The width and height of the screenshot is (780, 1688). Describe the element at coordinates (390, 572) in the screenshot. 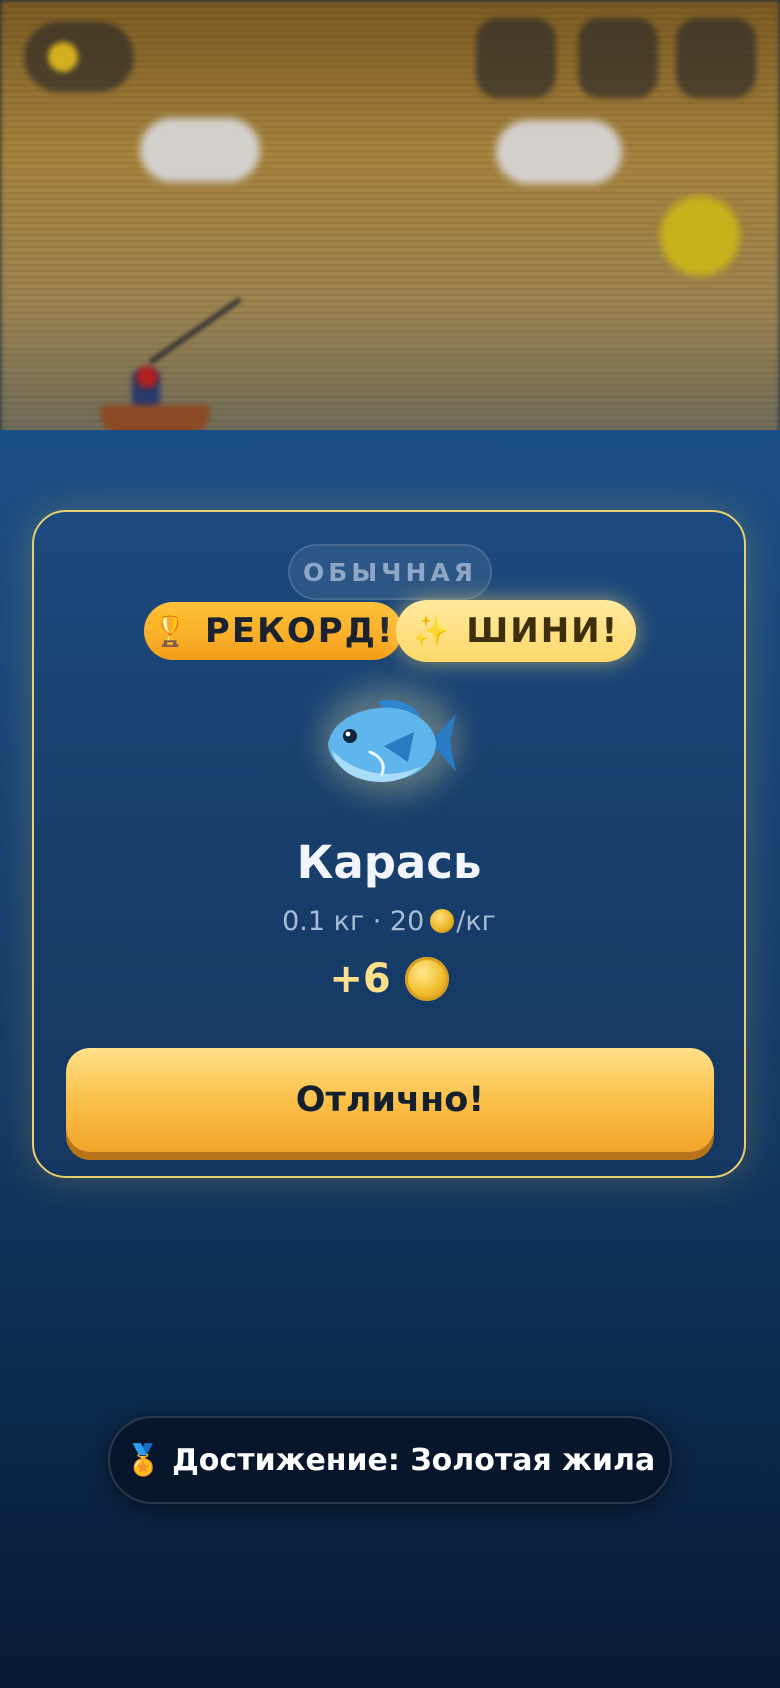

I see `rarity-badge: ОБЫЧНАЯ` at that location.